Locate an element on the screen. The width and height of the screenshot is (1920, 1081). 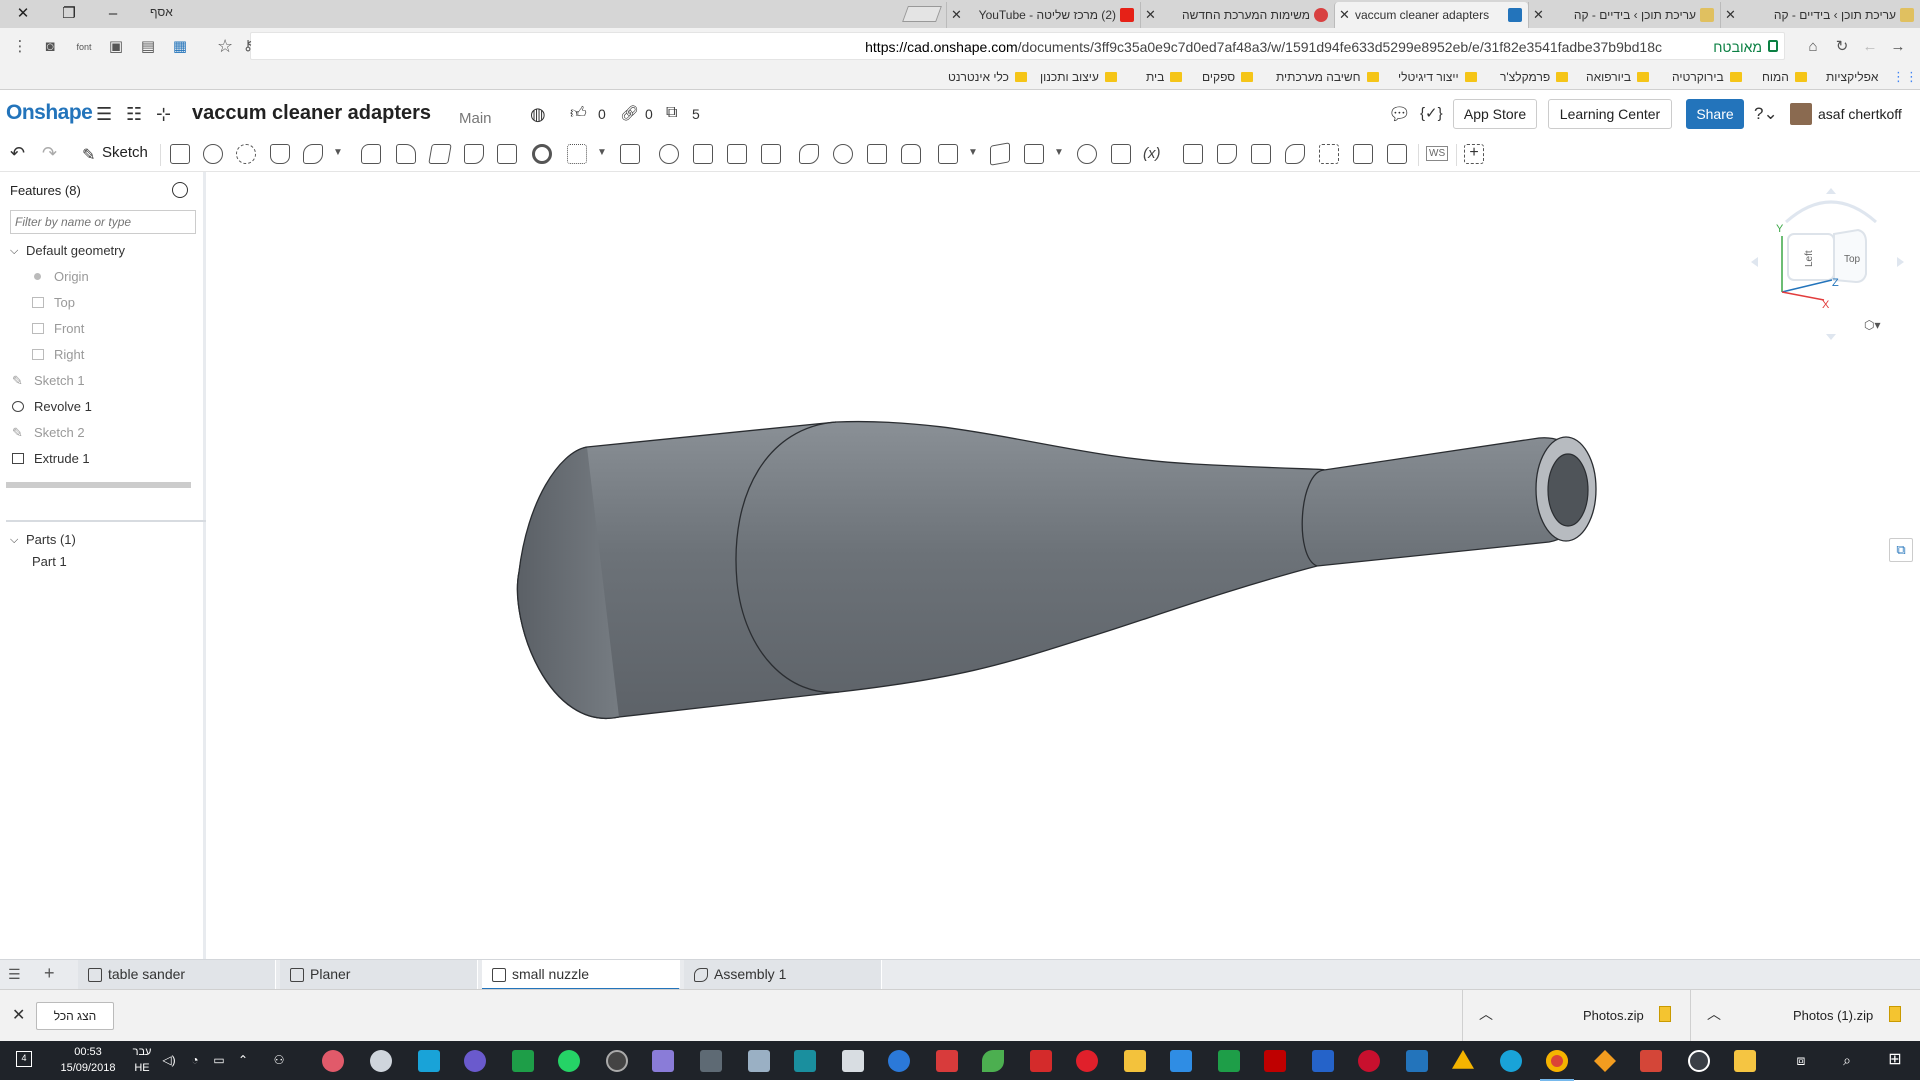
bookmark-folder: המוח is located at coordinates (1784, 77).